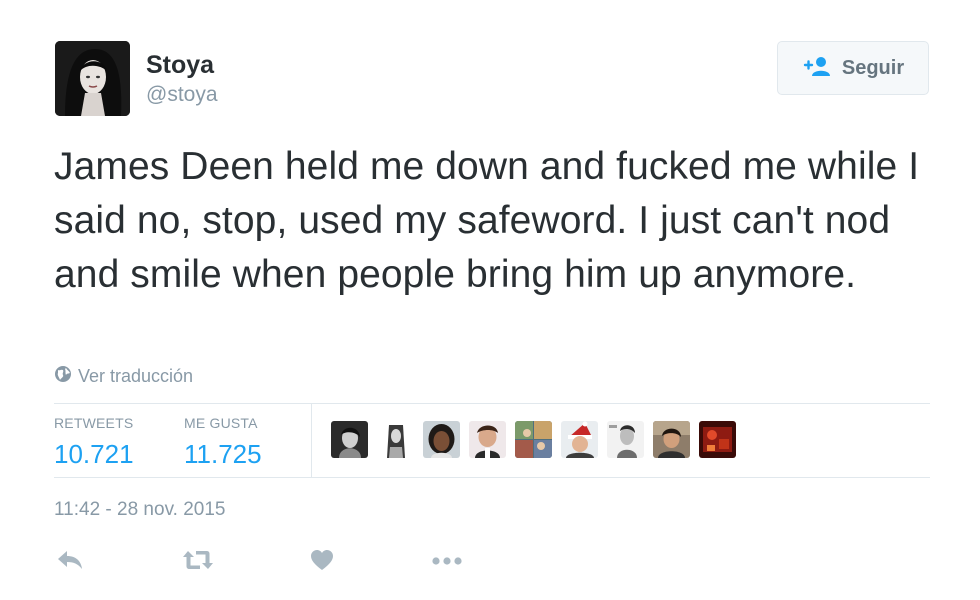  I want to click on tweet-stats: RETWEETS 10.721 ME GUSTA 11.725, so click(492, 440).